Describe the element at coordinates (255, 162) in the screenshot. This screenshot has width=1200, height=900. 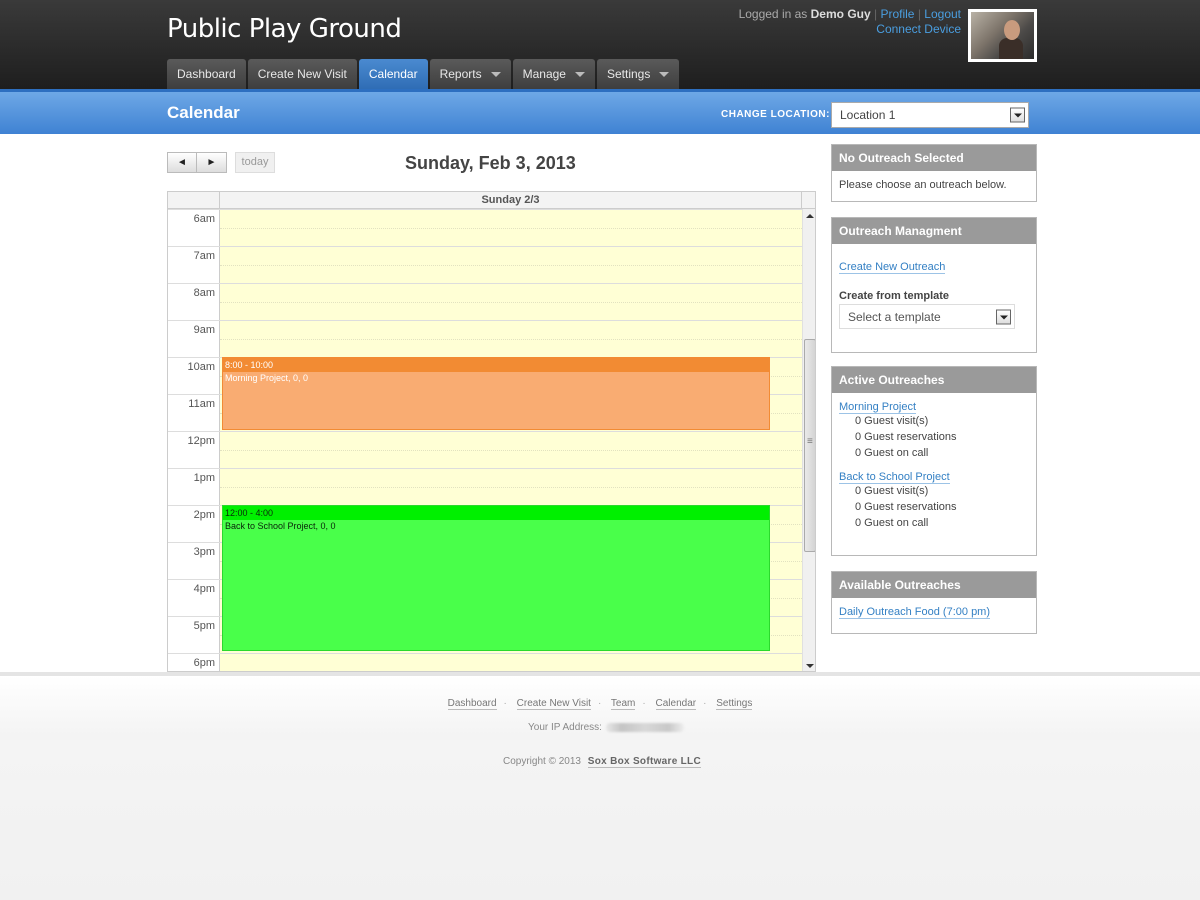
I see `today-button: today` at that location.